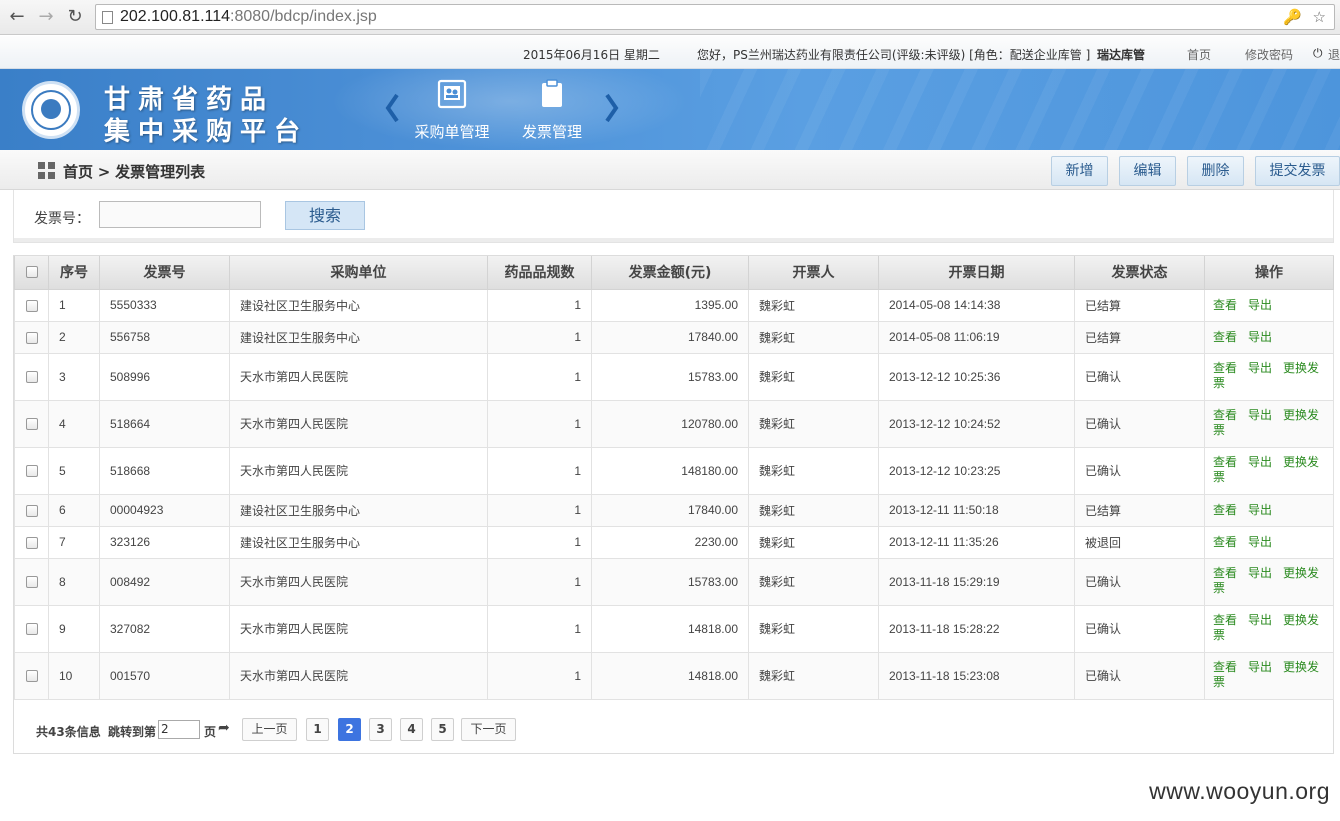 This screenshot has height=821, width=1340. Describe the element at coordinates (317, 729) in the screenshot. I see `page-1-button: 1` at that location.